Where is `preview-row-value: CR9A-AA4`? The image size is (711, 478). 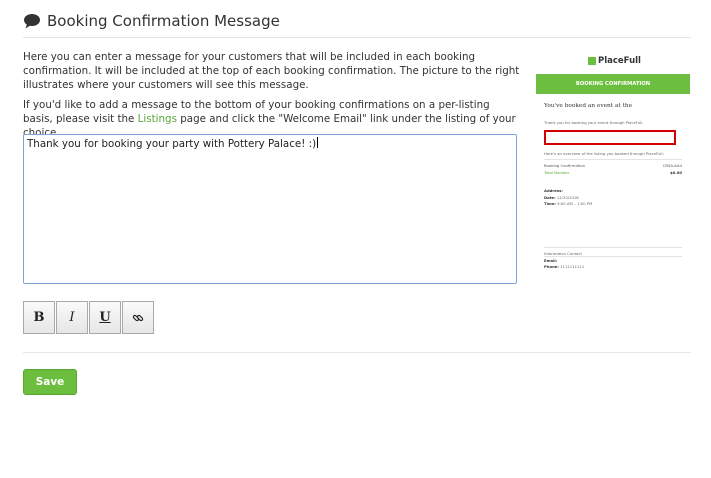 preview-row-value: CR9A-AA4 is located at coordinates (672, 165).